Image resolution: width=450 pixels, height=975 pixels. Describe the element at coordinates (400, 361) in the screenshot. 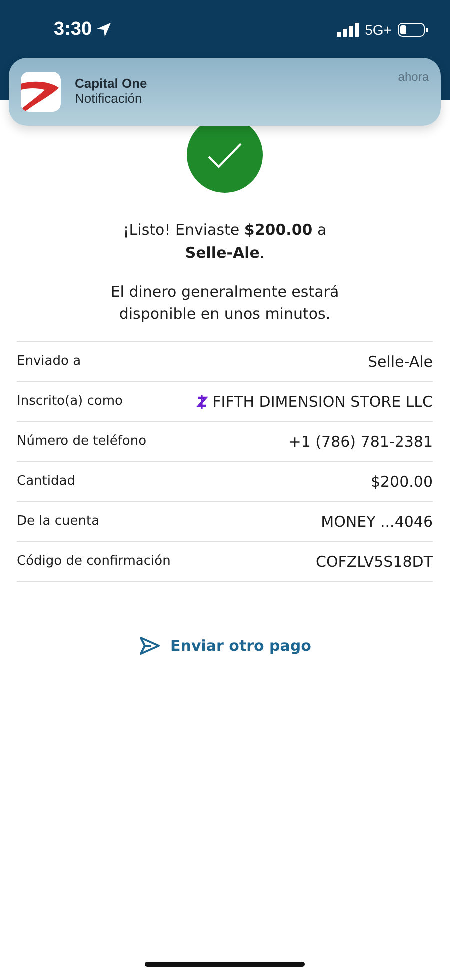

I see `detail-value: Selle-Ale` at that location.